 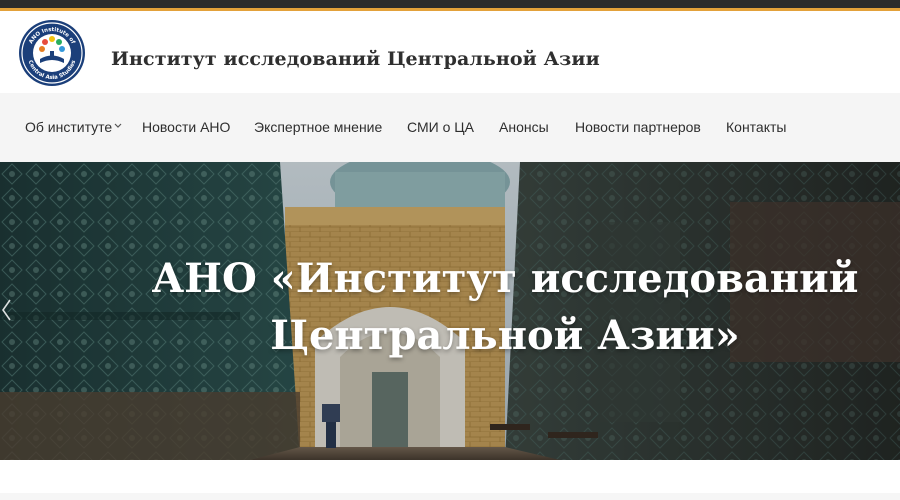 What do you see at coordinates (450, 496) in the screenshot?
I see `content-divider` at bounding box center [450, 496].